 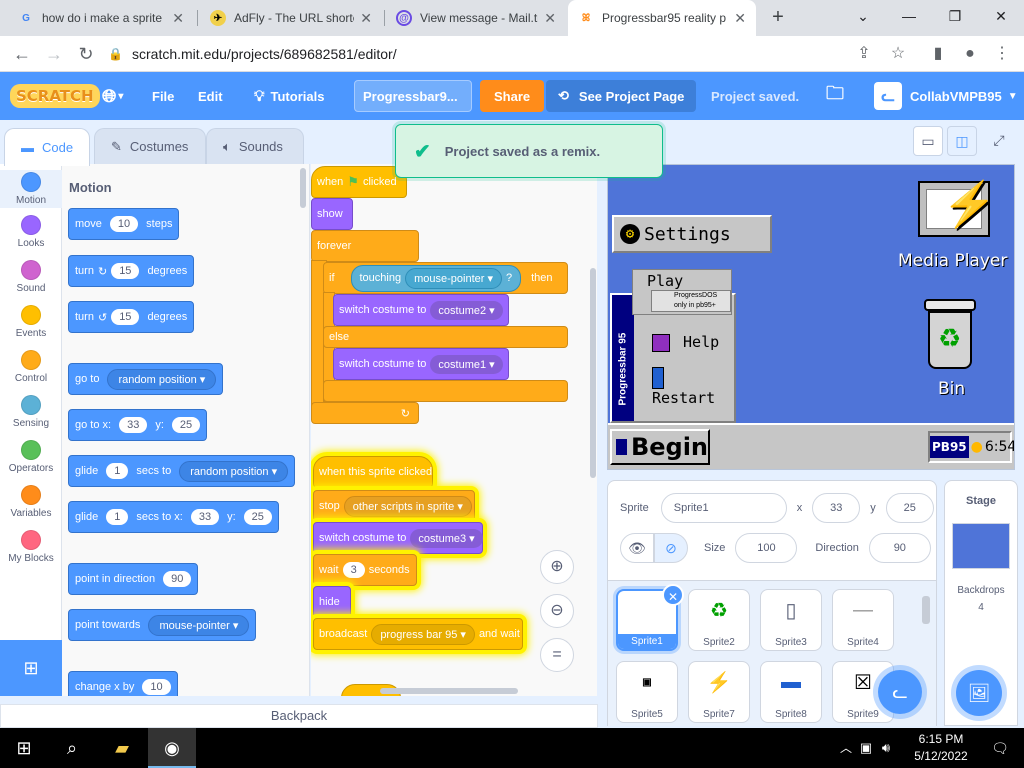 What do you see at coordinates (970, 54) in the screenshot?
I see `profile-icon: ●` at bounding box center [970, 54].